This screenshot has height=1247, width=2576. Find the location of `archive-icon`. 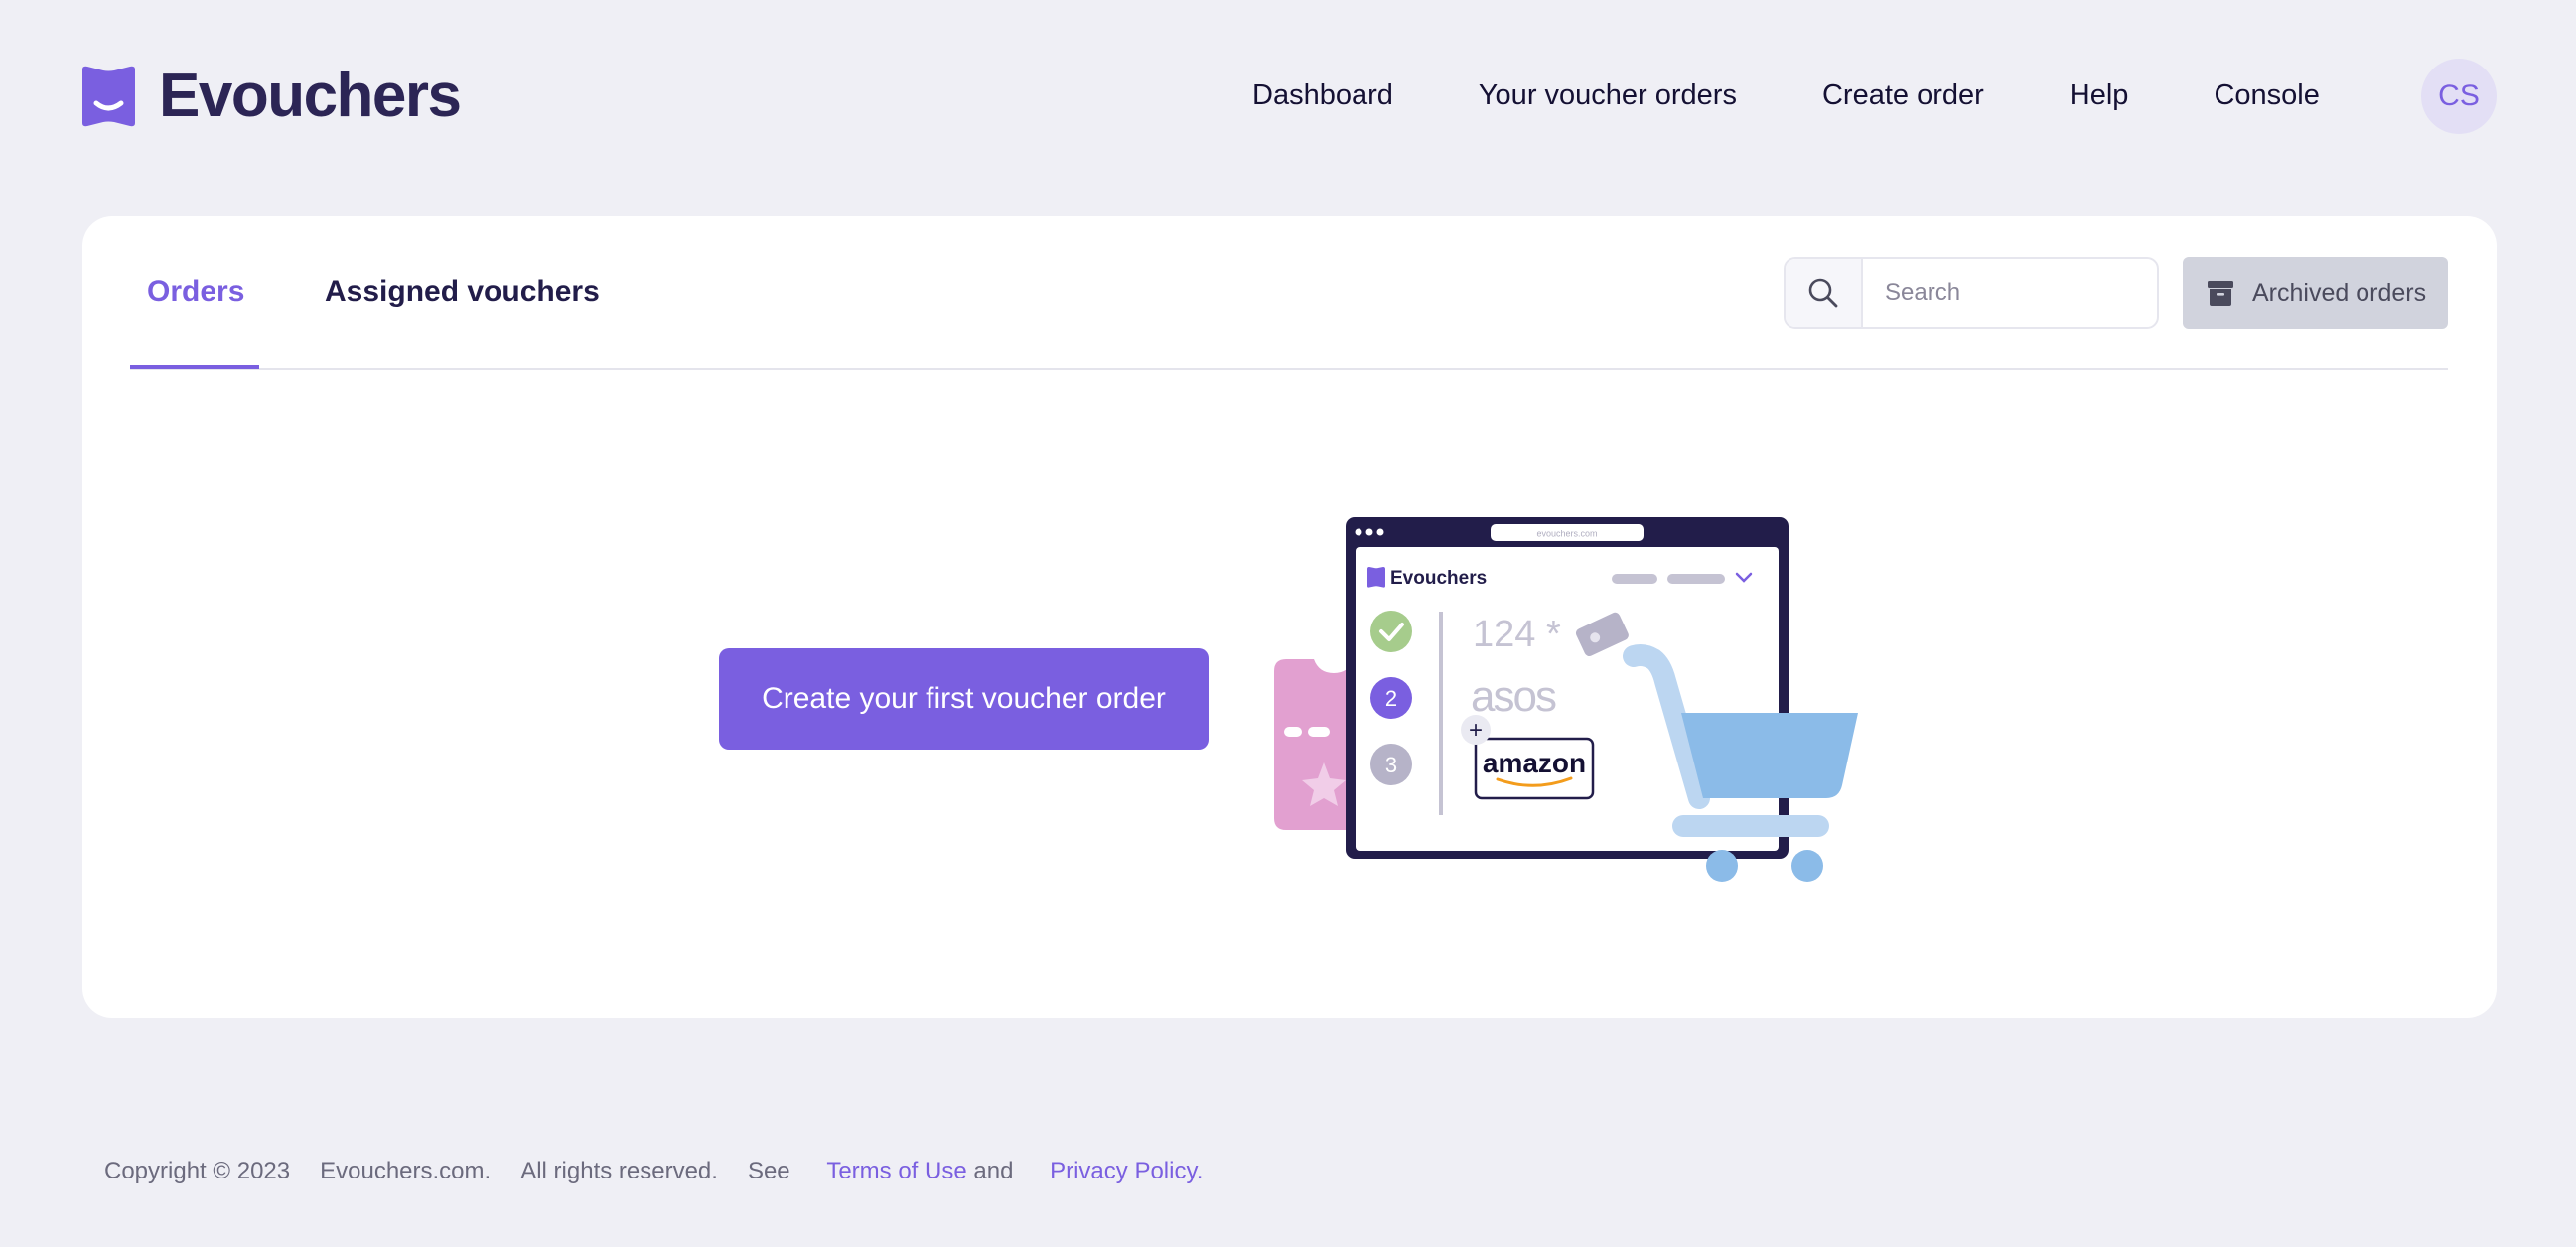

archive-icon is located at coordinates (2221, 293).